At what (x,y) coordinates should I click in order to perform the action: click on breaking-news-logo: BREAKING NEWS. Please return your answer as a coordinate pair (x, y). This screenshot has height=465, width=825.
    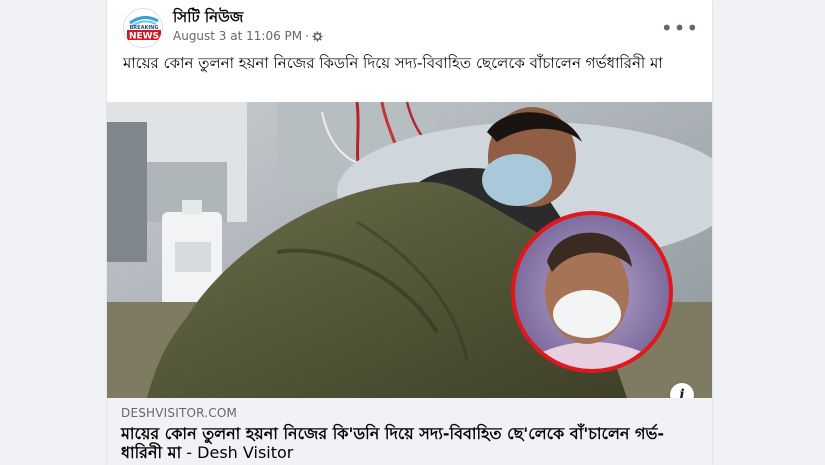
    Looking at the image, I should click on (144, 29).